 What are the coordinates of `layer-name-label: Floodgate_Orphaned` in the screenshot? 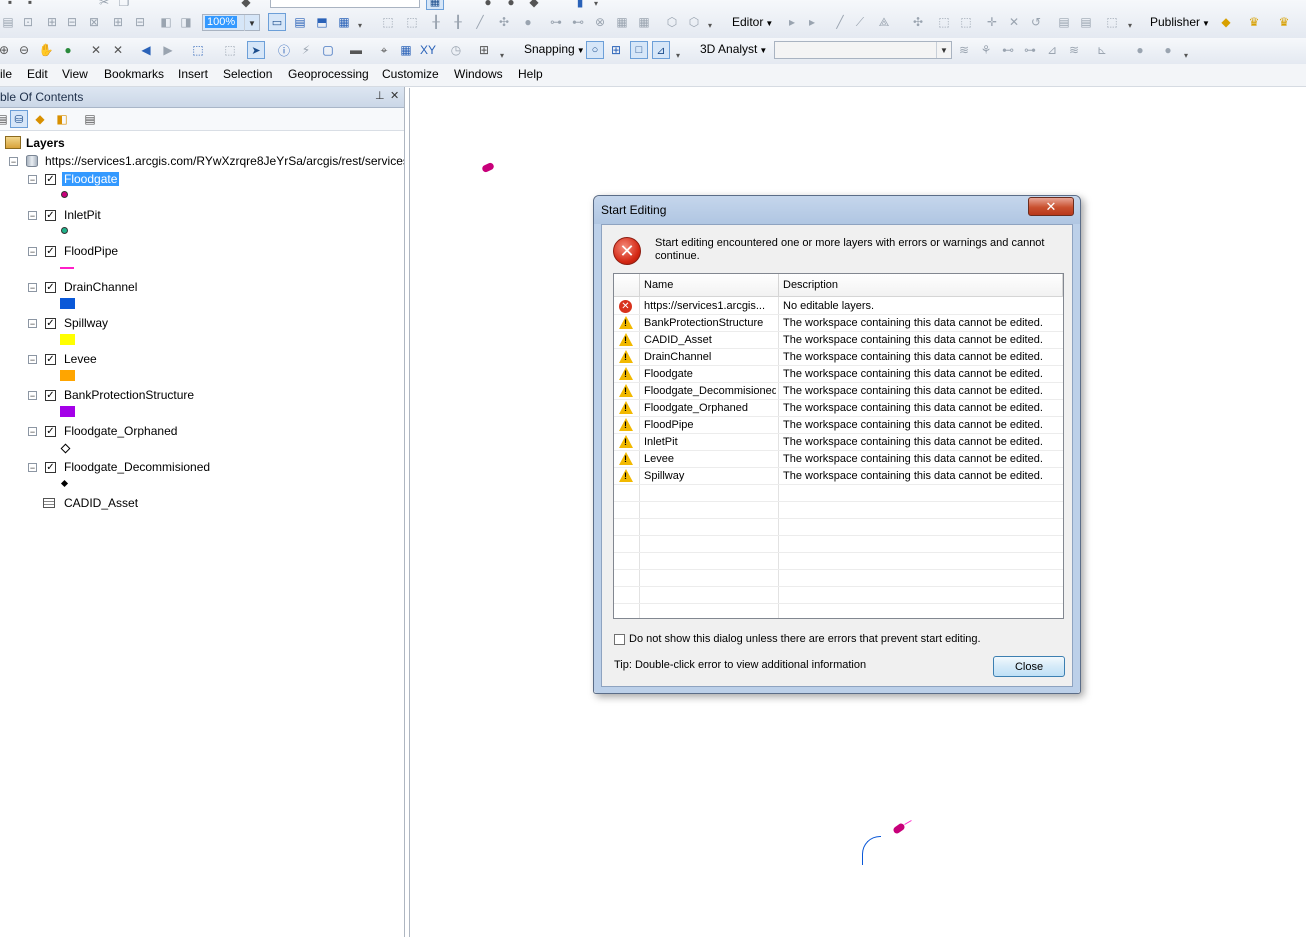 It's located at (120, 431).